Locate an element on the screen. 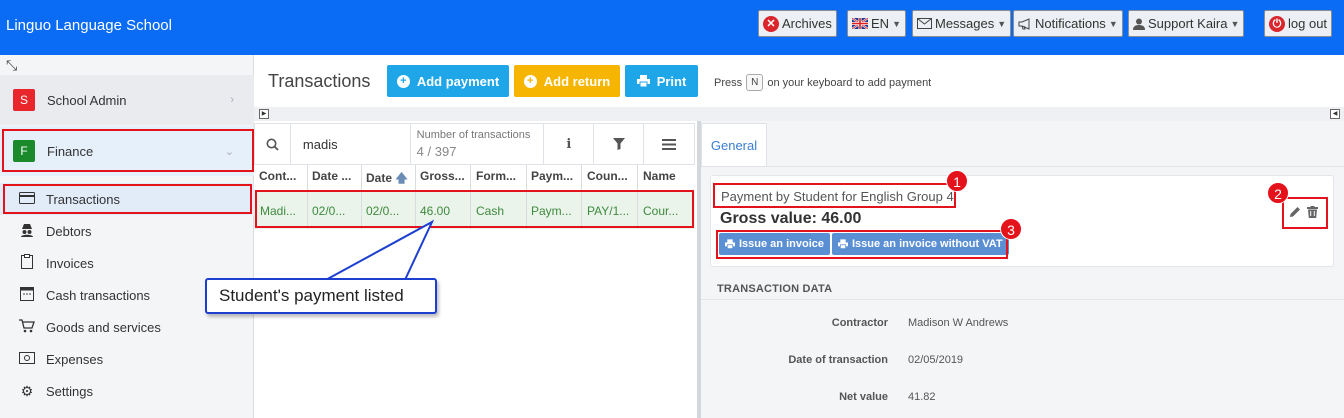  callout-pointer-mask is located at coordinates (363, 282).